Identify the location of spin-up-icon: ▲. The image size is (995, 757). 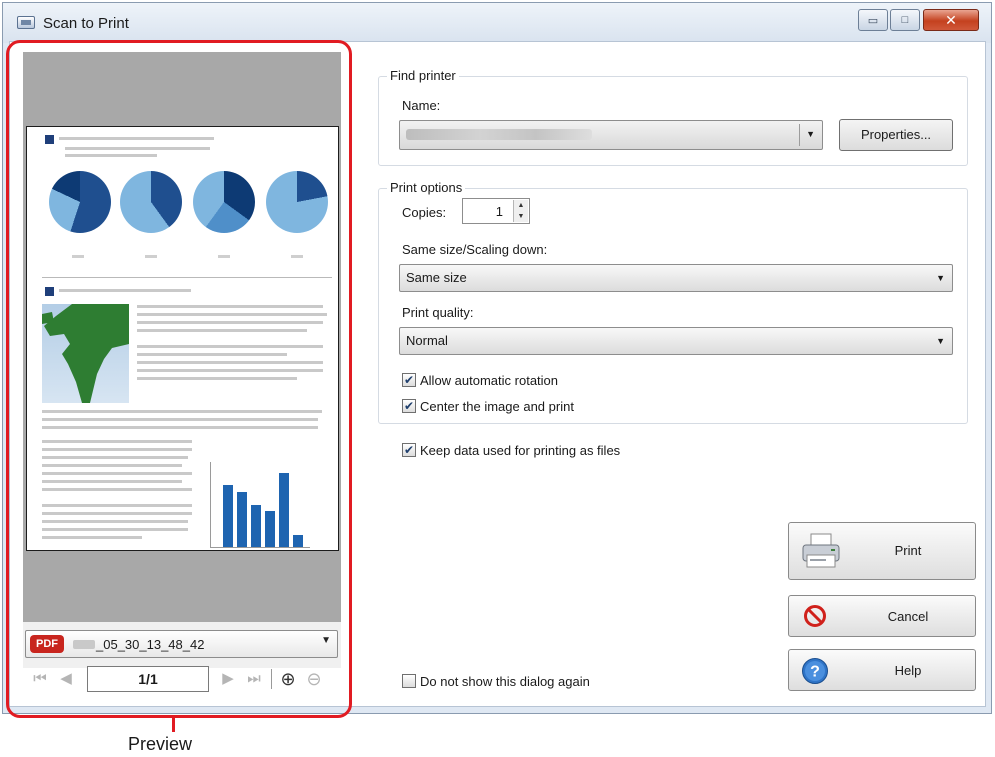
(521, 205).